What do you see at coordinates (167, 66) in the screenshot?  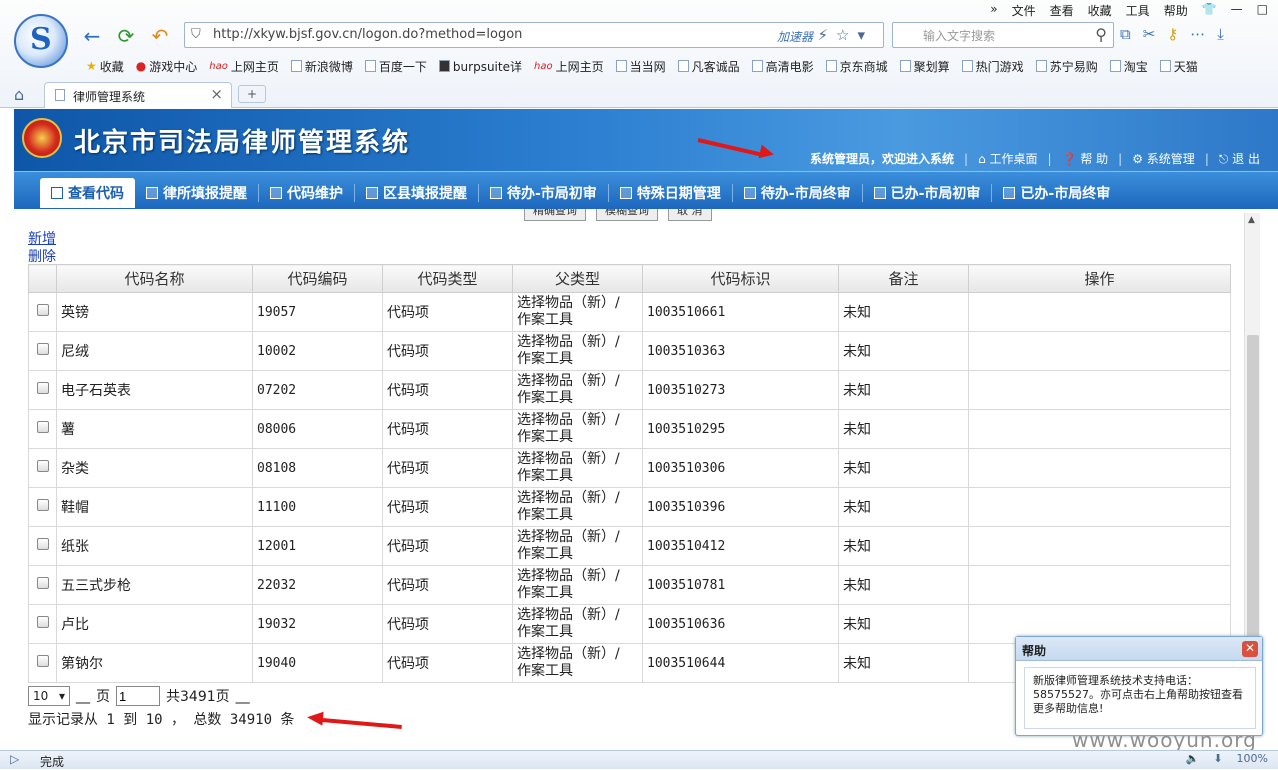 I see `bookmark-item: ● 游戏中心` at bounding box center [167, 66].